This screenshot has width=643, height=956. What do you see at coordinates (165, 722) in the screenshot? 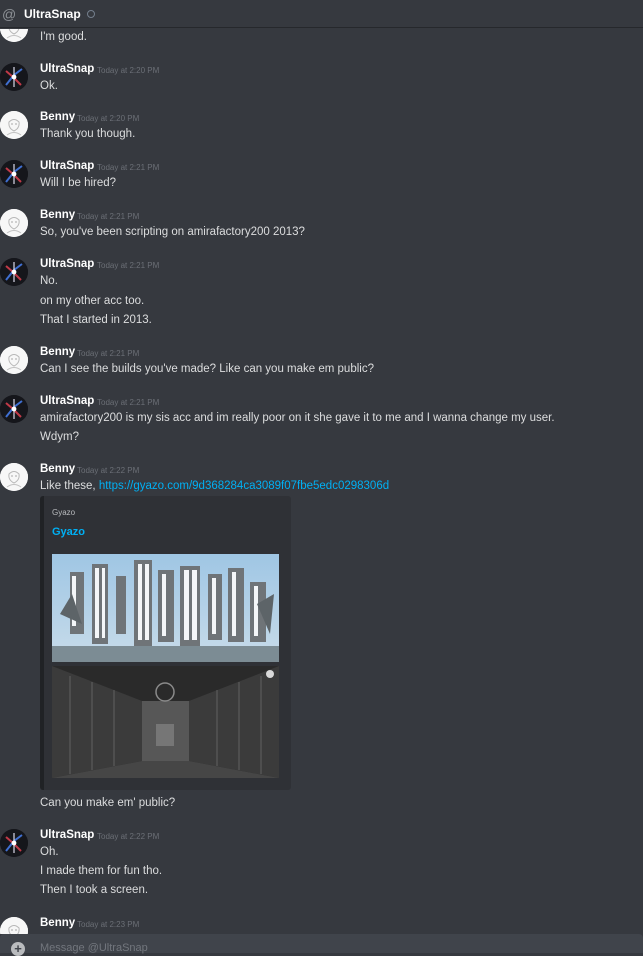
I see `embed-image-hall` at bounding box center [165, 722].